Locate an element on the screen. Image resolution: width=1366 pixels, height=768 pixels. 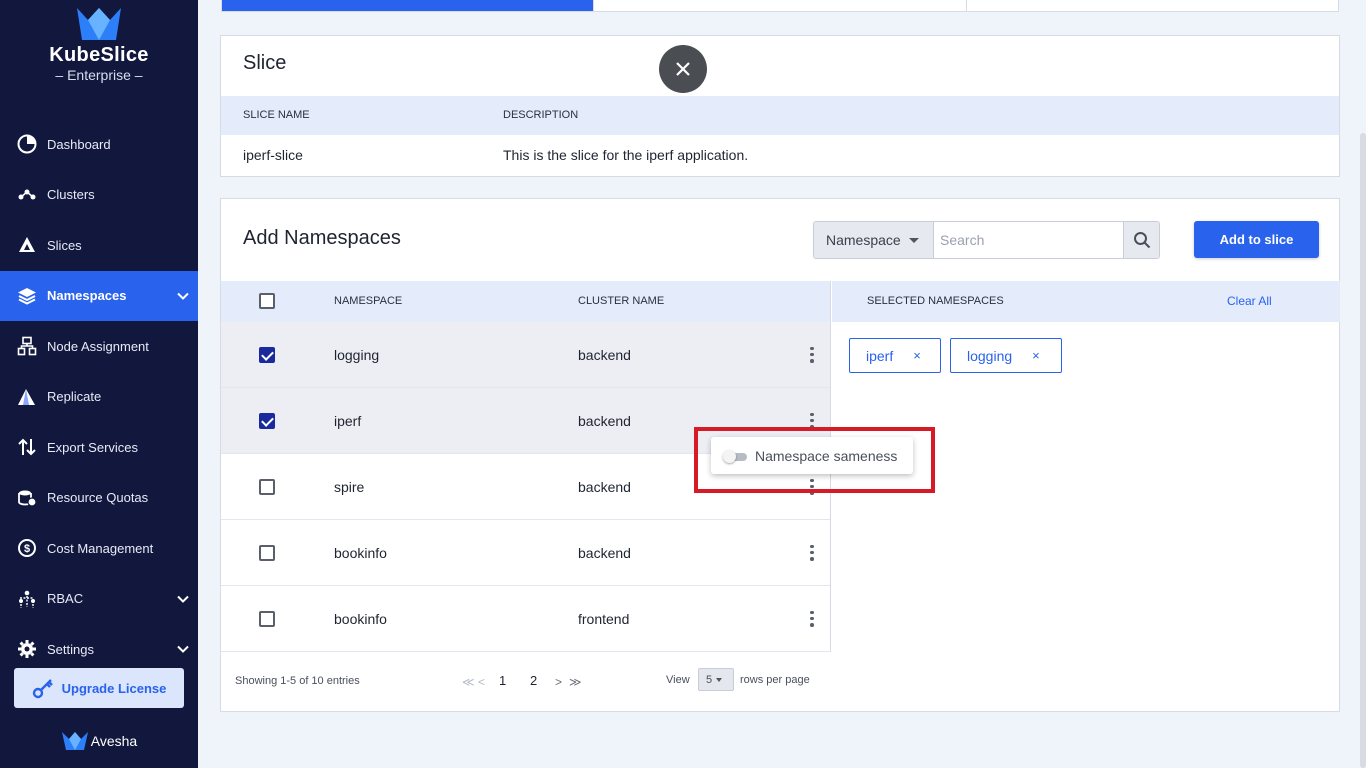
sidebar-item-namespaces: Namespaces is located at coordinates (99, 295).